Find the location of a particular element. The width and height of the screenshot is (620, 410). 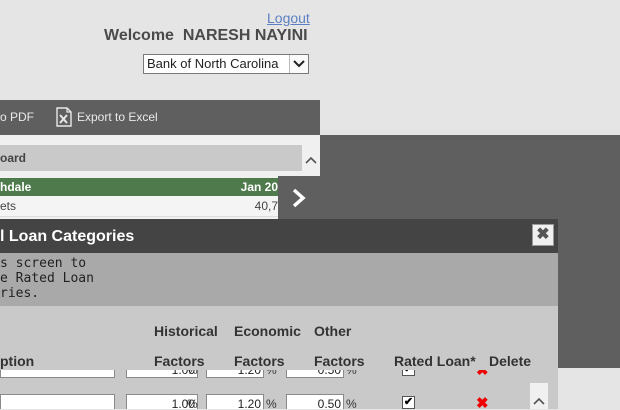

branch-date: Jan 20 is located at coordinates (259, 187).